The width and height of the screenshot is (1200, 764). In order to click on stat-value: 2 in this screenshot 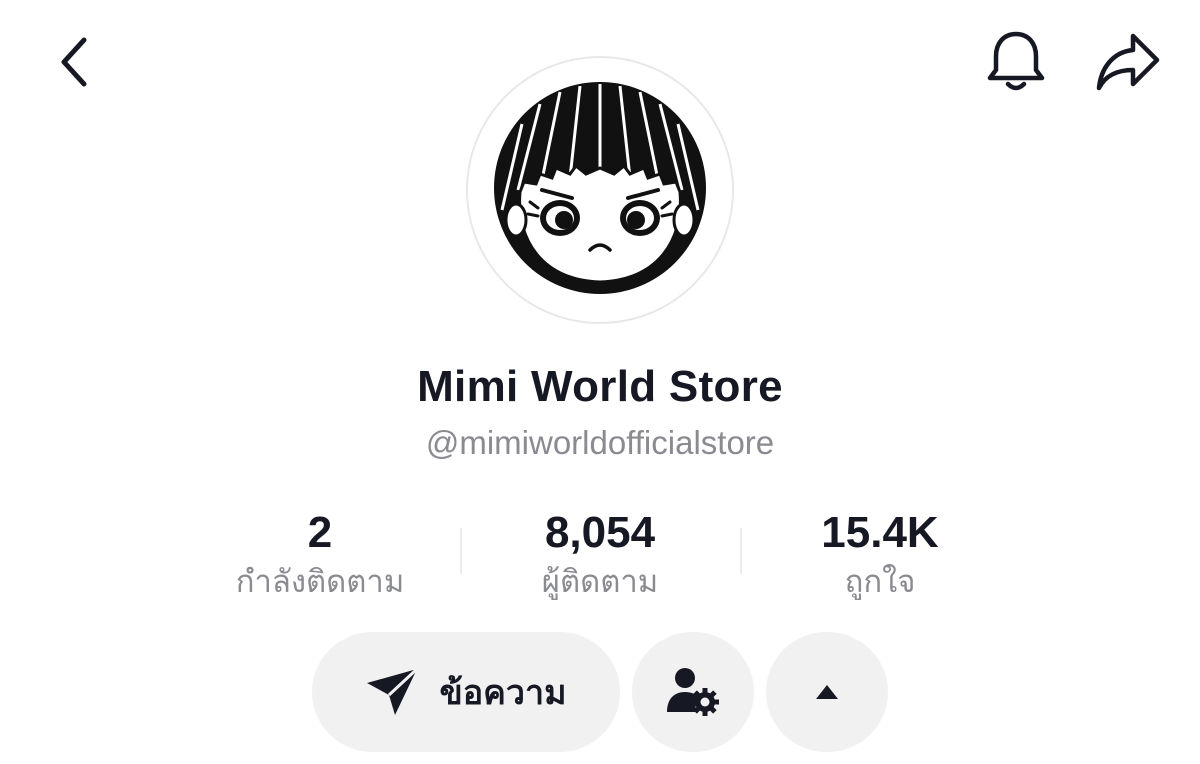, I will do `click(320, 532)`.